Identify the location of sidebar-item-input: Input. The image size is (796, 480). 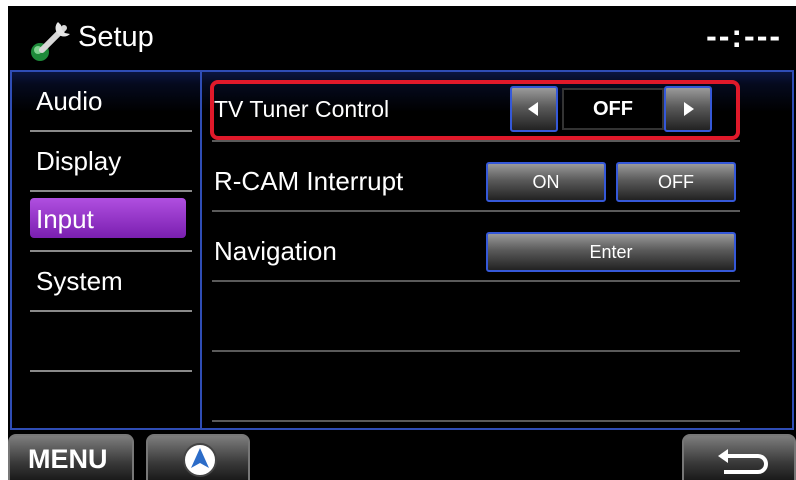
(104, 223).